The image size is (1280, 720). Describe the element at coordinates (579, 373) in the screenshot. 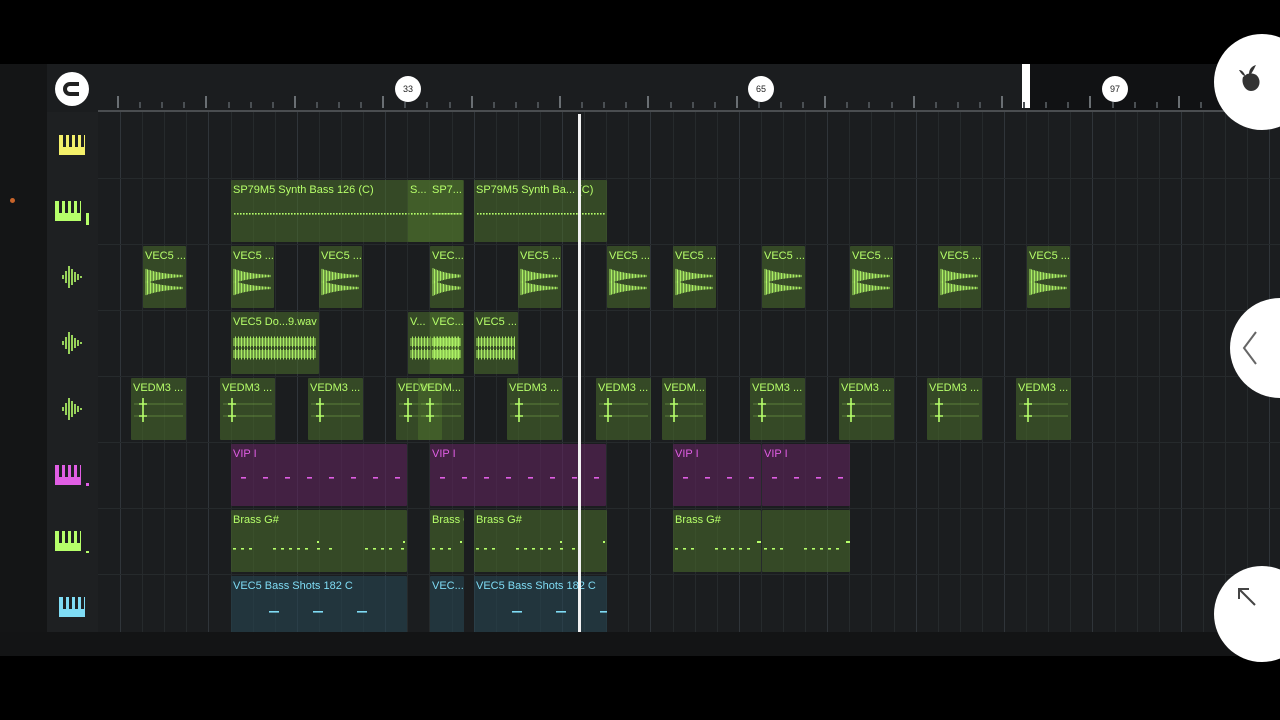

I see `playhead-line` at that location.